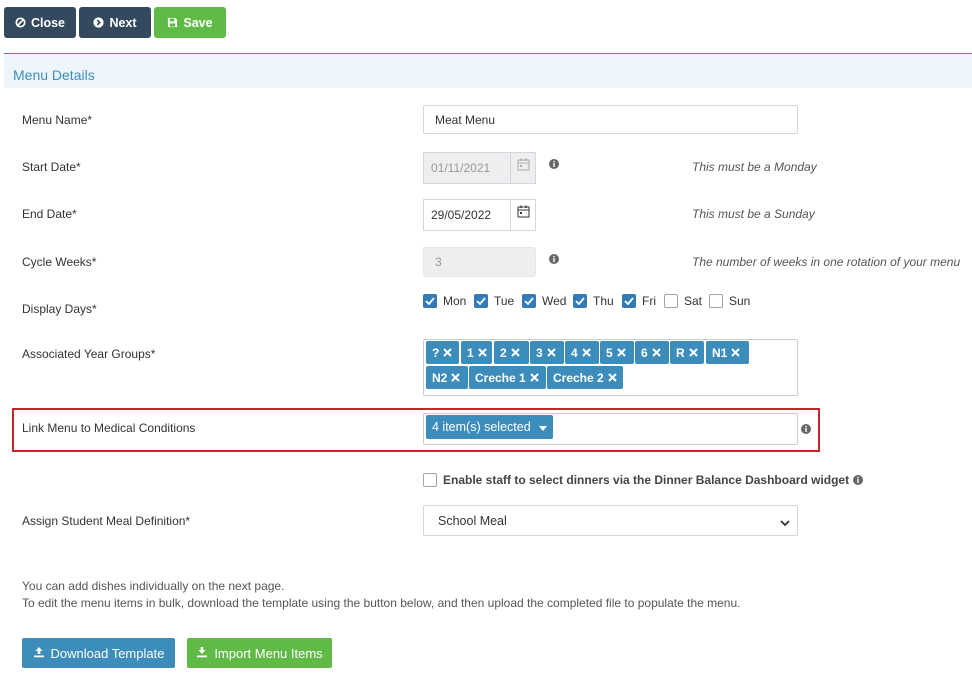 This screenshot has width=972, height=680. What do you see at coordinates (479, 215) in the screenshot?
I see `end-date-input: 29/05/2022` at bounding box center [479, 215].